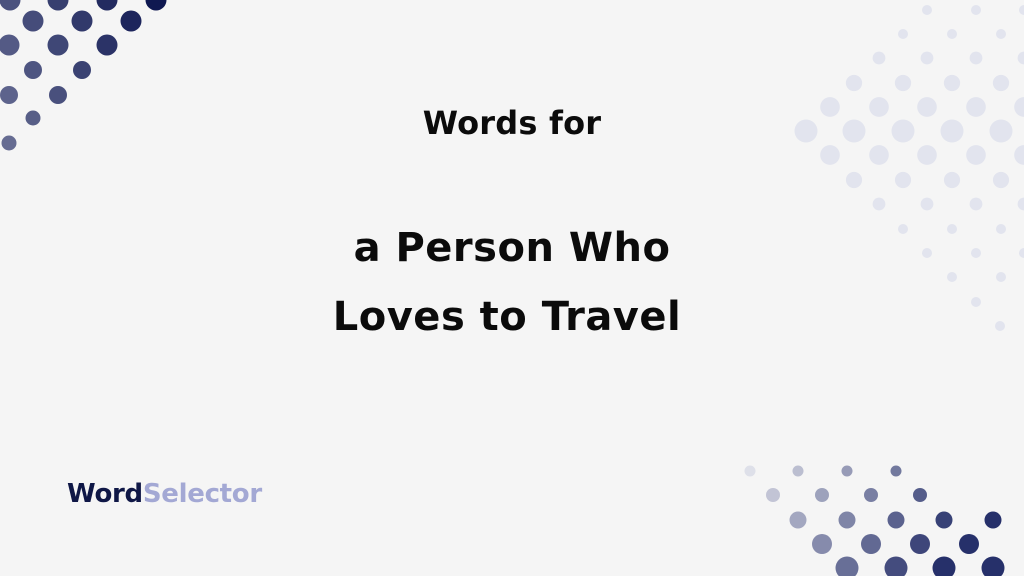 The width and height of the screenshot is (1024, 576). I want to click on wordselector-logo: WordSelector, so click(164, 494).